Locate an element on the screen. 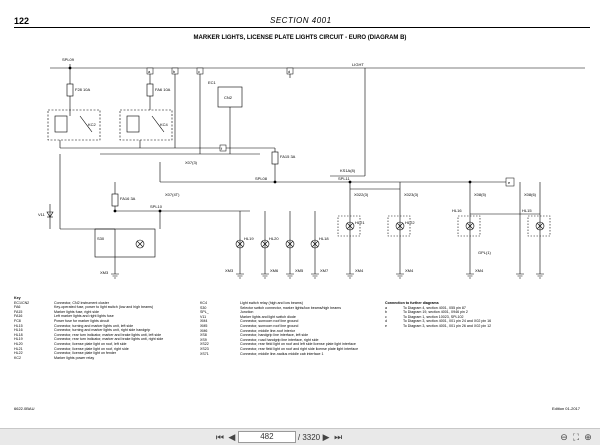 The width and height of the screenshot is (600, 445). footer-edition: Edition 01-2017 is located at coordinates (565, 408).